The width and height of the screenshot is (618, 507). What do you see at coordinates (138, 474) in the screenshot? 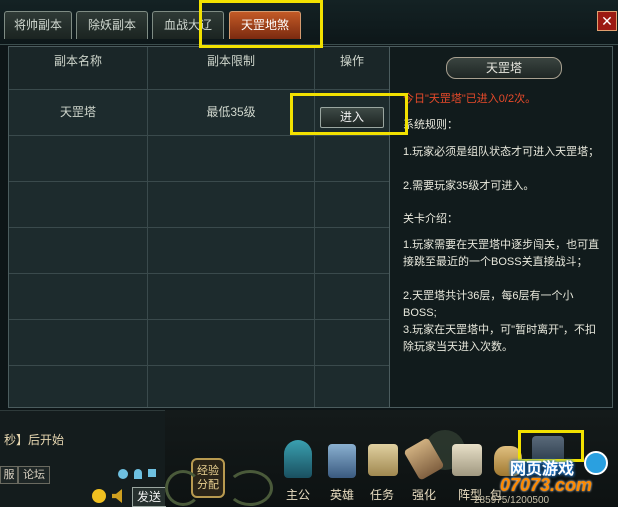
I see `person-icon` at bounding box center [138, 474].